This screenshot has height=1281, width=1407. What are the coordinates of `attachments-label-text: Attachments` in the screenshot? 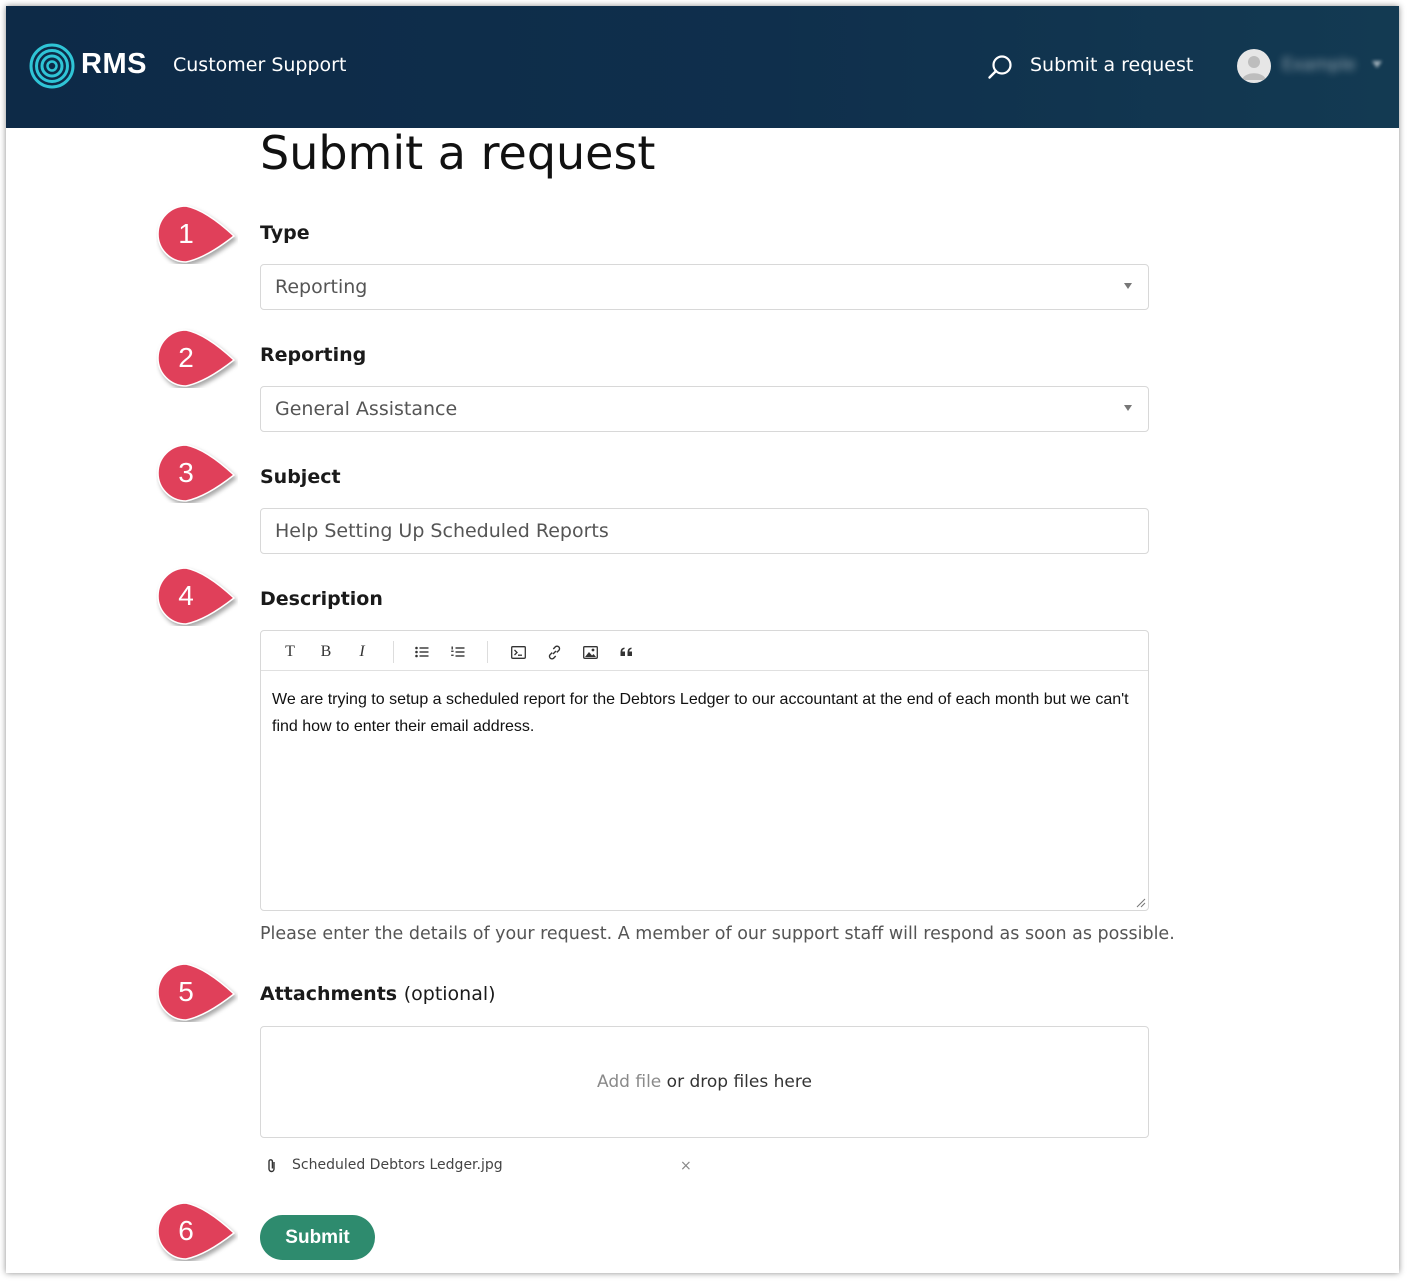 It's located at (329, 994).